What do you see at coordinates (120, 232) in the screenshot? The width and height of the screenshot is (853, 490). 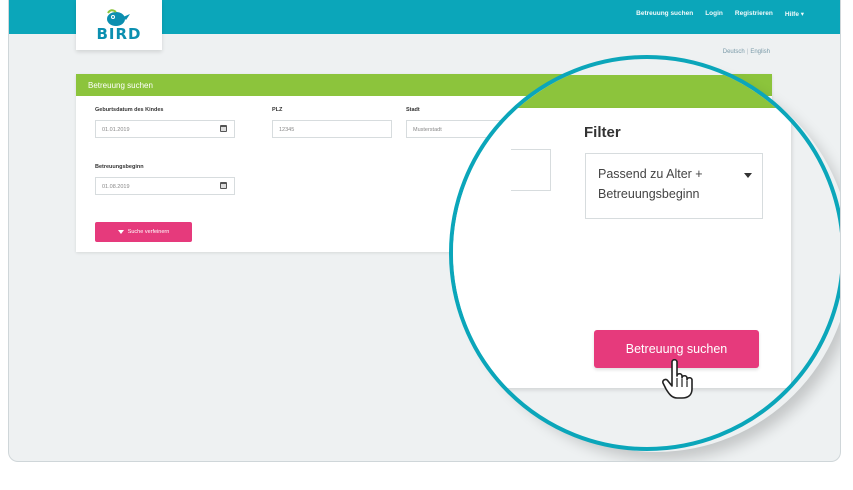 I see `chevron-down-icon` at bounding box center [120, 232].